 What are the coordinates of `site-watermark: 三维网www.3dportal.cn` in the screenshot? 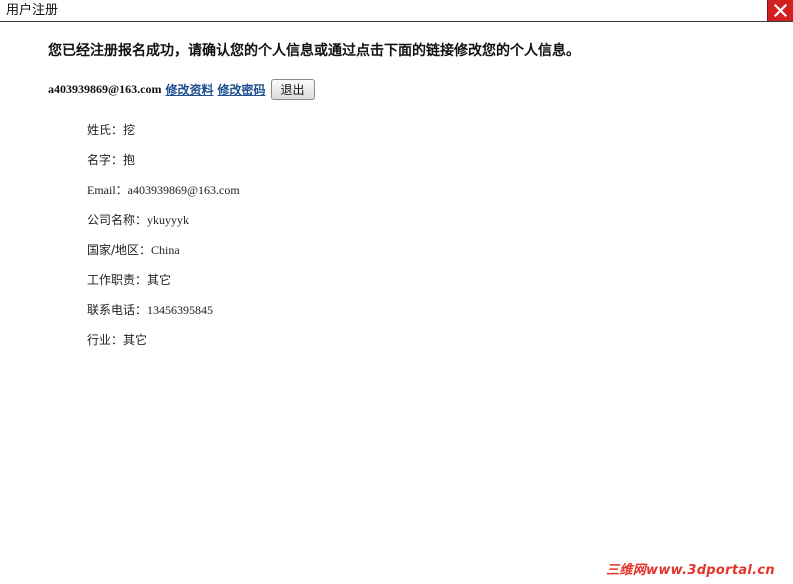 It's located at (690, 570).